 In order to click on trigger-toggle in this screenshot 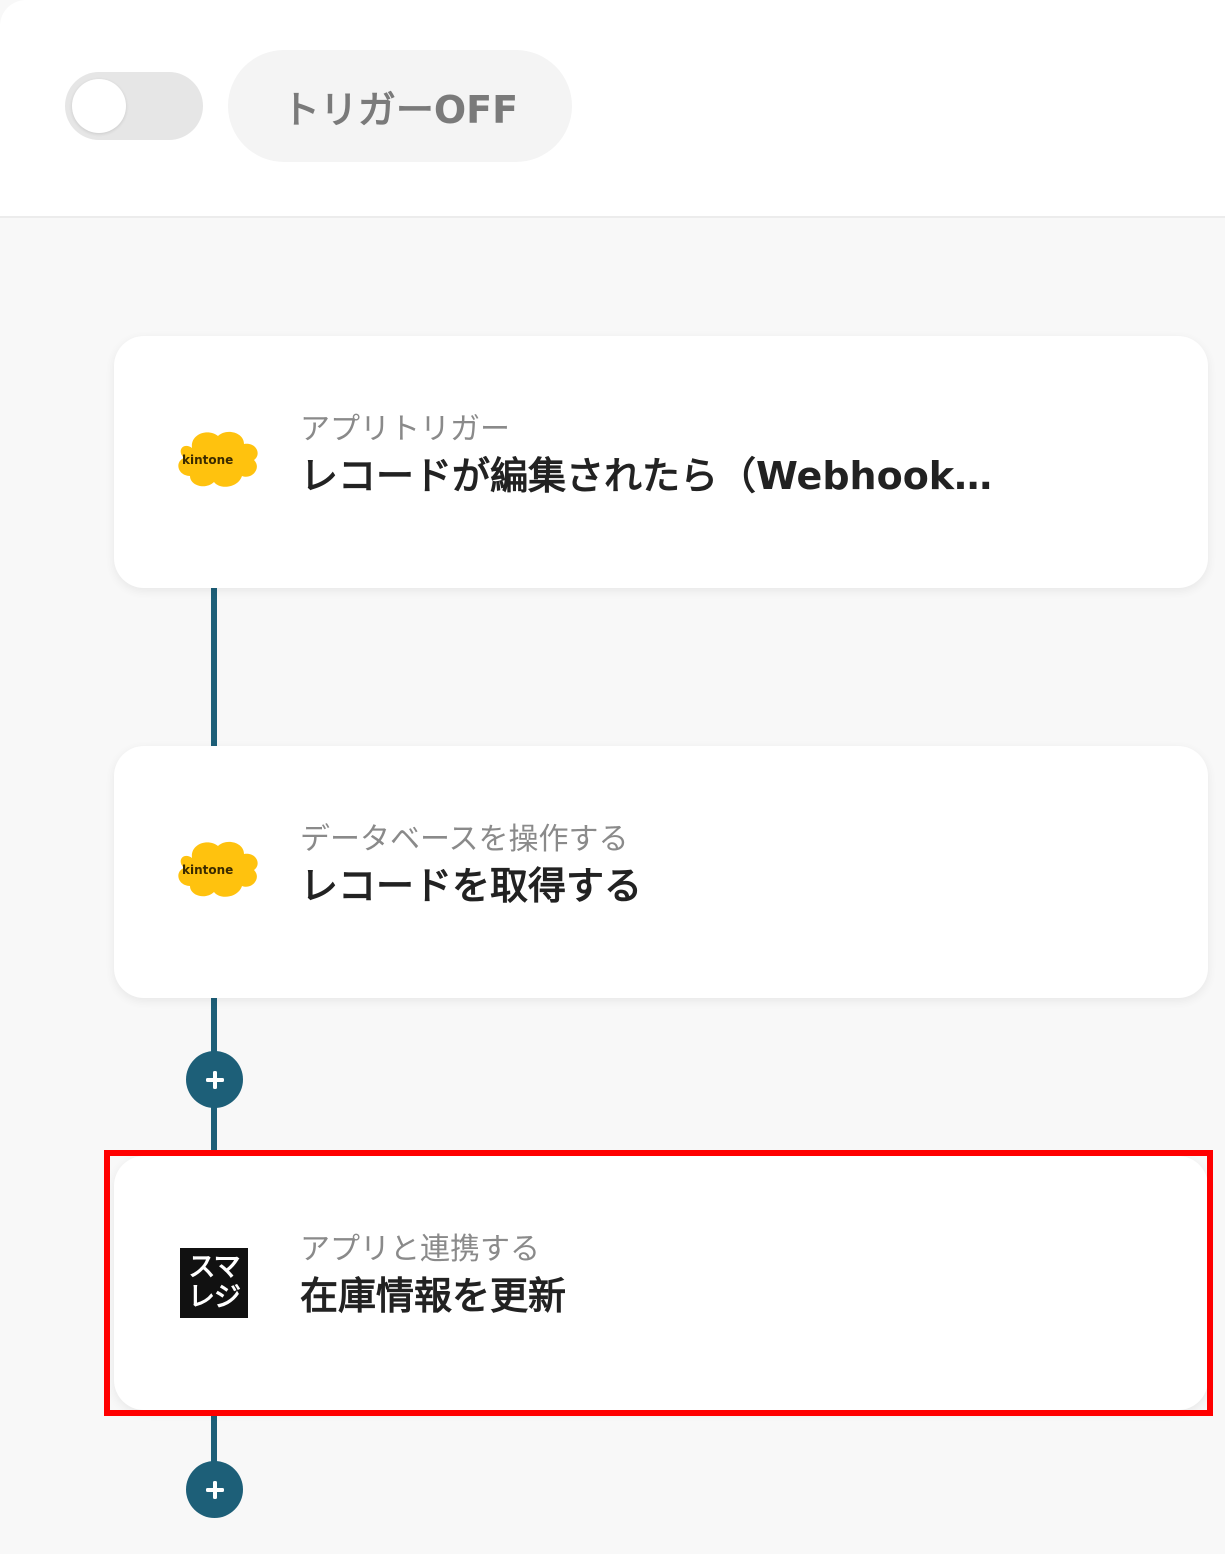, I will do `click(134, 106)`.